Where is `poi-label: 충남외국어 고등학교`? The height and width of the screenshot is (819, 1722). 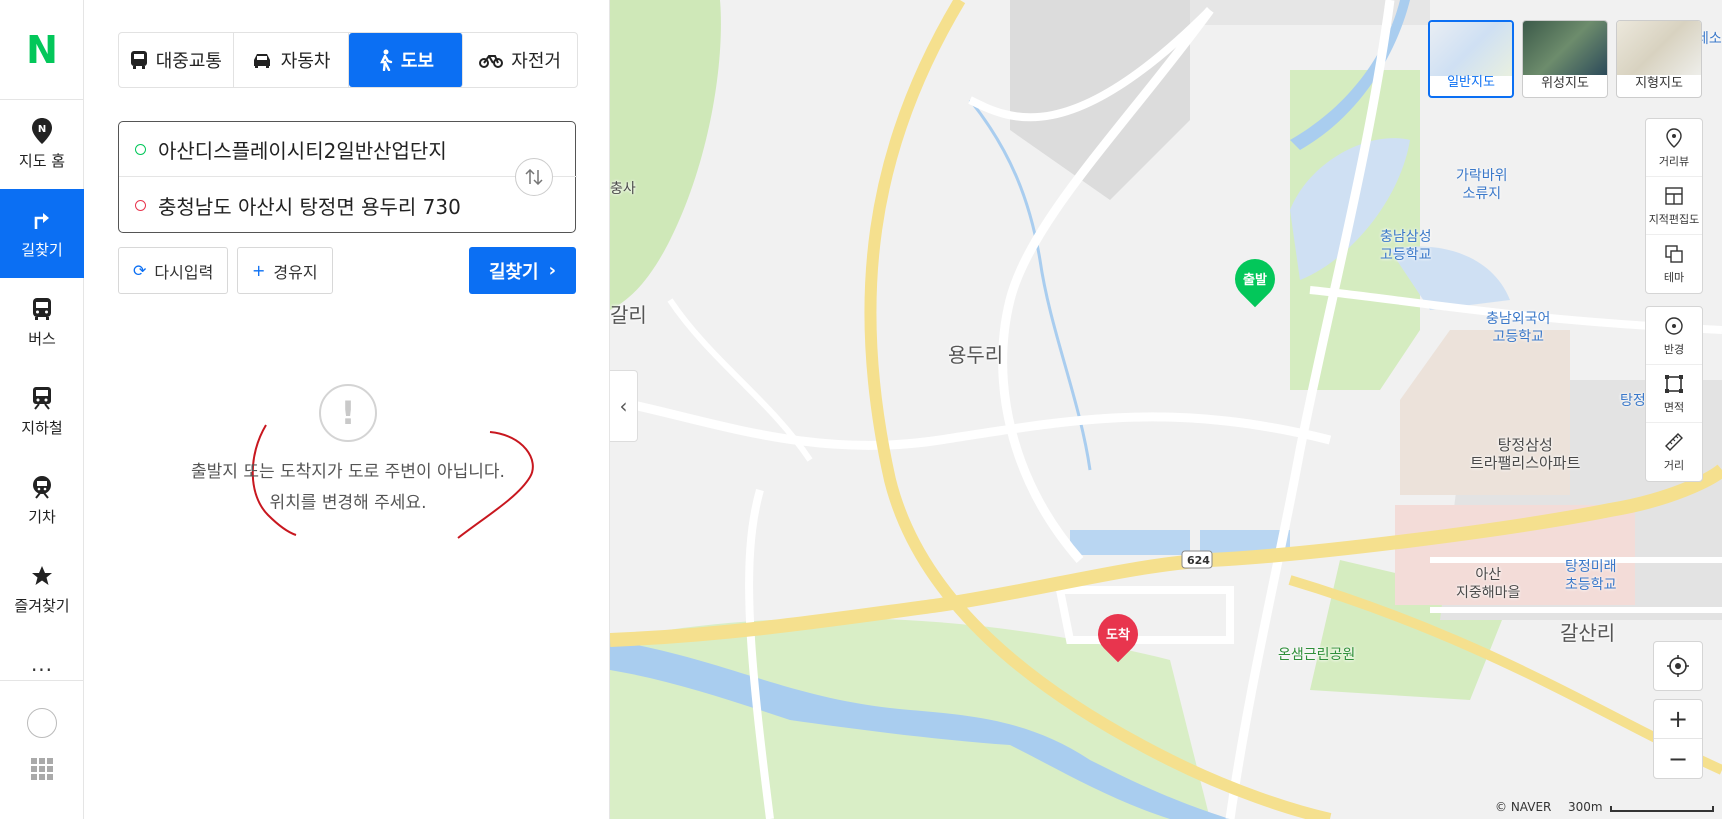
poi-label: 충남외국어 고등학교 is located at coordinates (1518, 328).